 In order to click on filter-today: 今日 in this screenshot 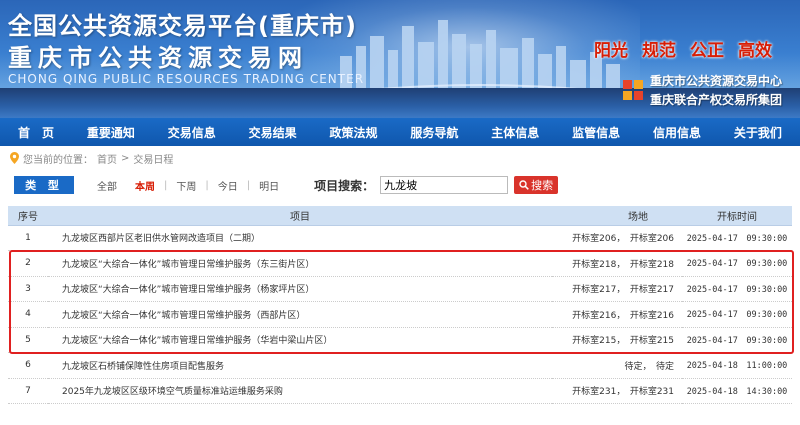, I will do `click(228, 185)`.